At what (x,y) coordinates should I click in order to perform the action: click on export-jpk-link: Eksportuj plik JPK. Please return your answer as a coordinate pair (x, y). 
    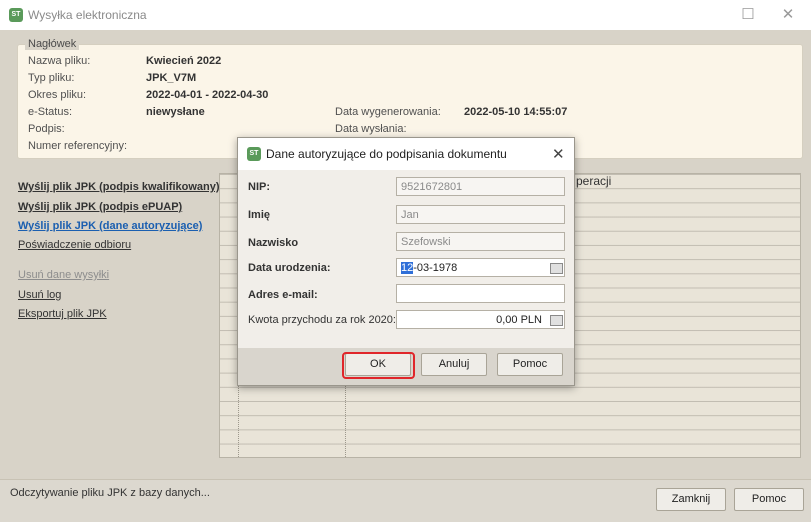
    Looking at the image, I should click on (62, 314).